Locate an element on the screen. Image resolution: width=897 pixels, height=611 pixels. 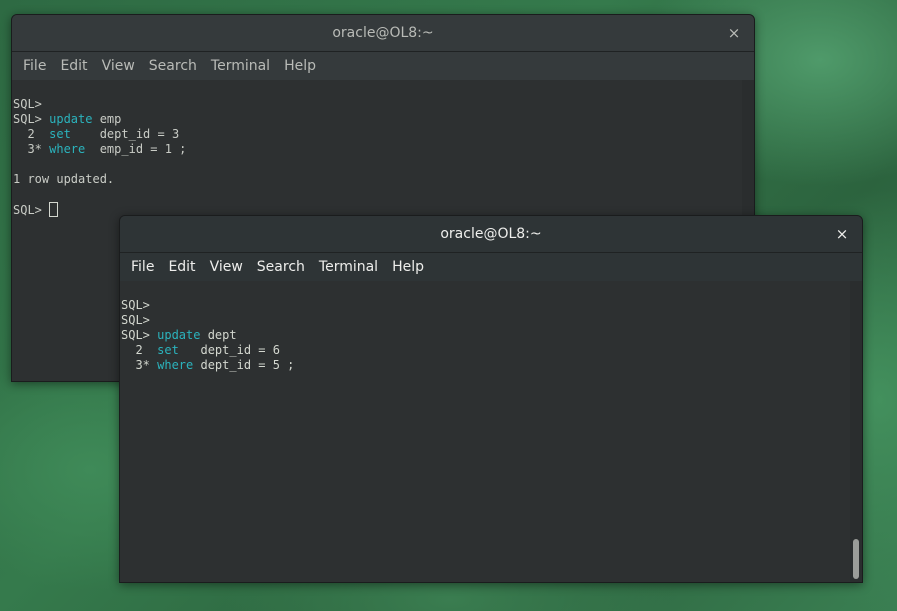
terminal-line: 2 set dept_id = 6 is located at coordinates (200, 350).